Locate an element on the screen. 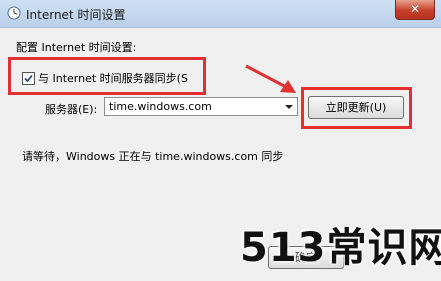 Image resolution: width=441 pixels, height=281 pixels. server-select: time.windows.com is located at coordinates (201, 106).